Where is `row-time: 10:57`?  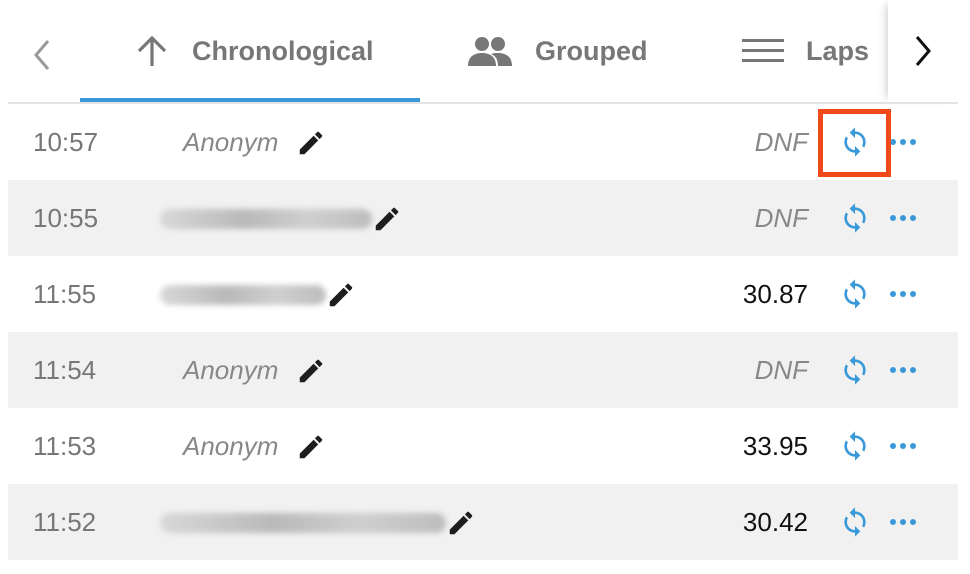 row-time: 10:57 is located at coordinates (66, 142).